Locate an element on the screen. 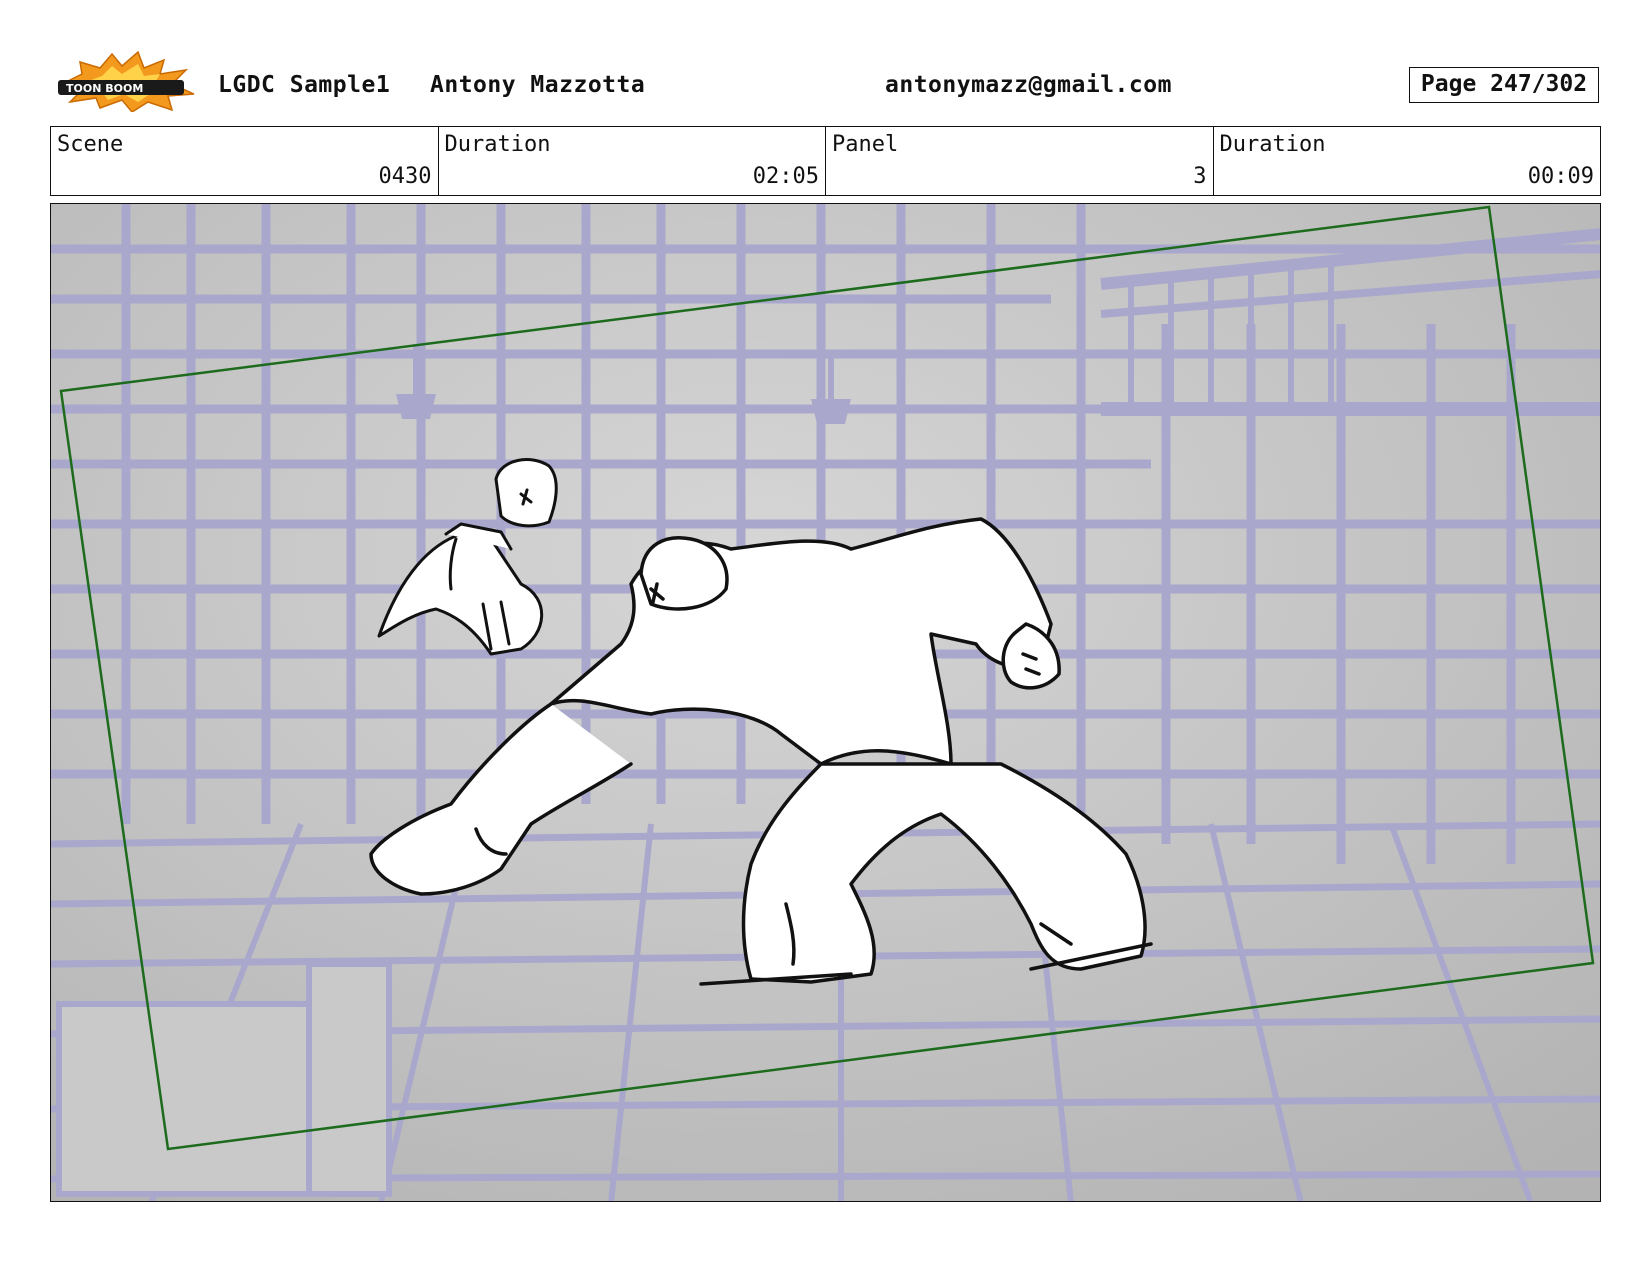  scene-duration-cell: Duration 02:05 is located at coordinates (632, 161).